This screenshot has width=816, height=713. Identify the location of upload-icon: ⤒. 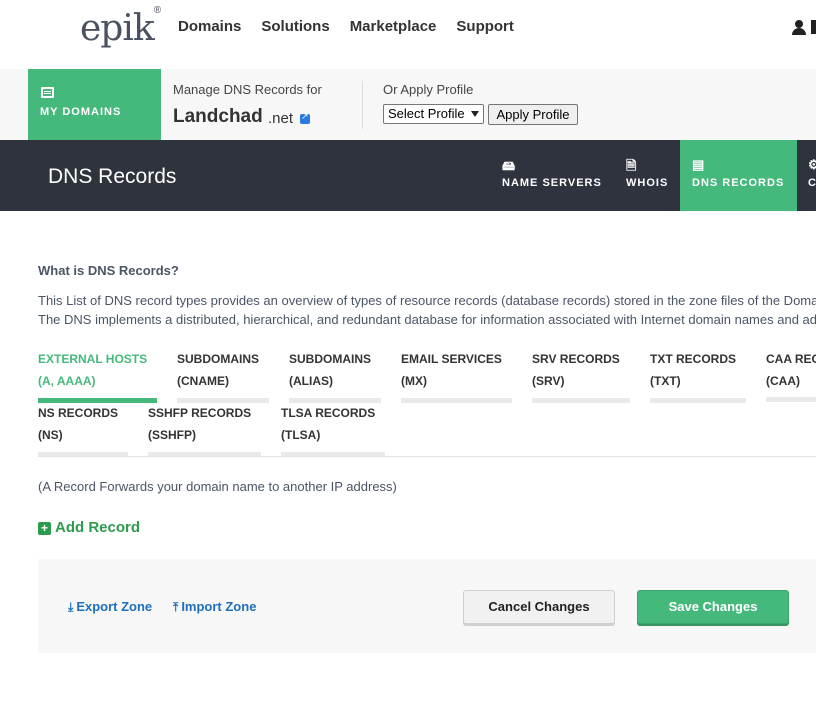
(176, 607).